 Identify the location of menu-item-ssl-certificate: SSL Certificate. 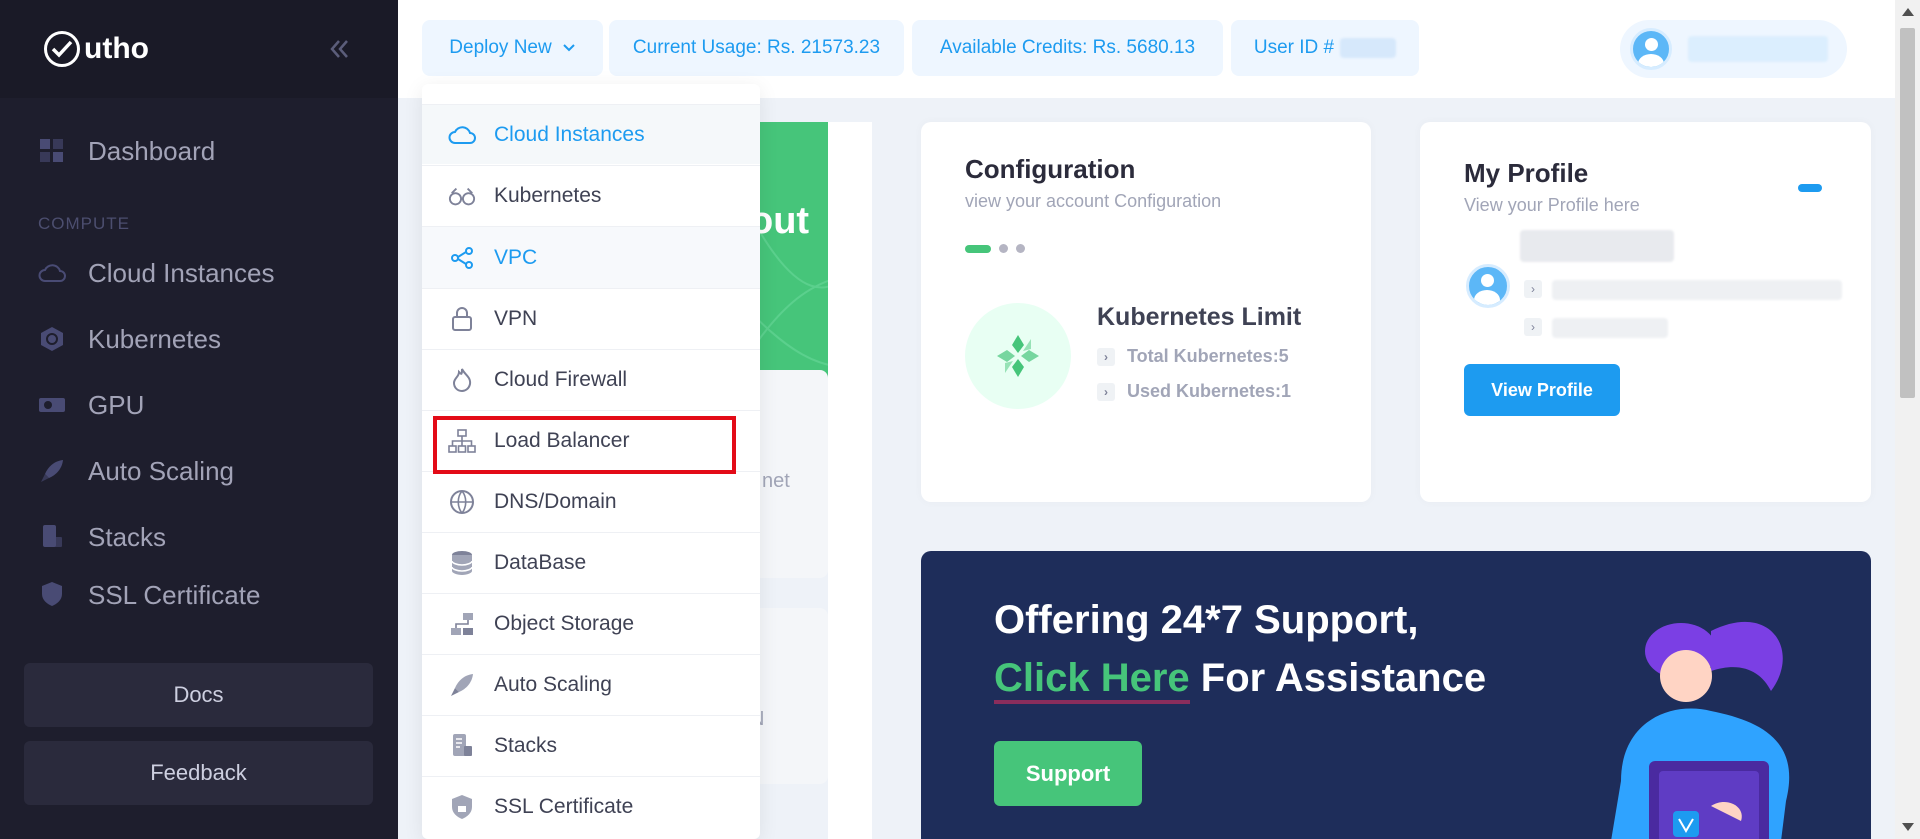
(591, 806).